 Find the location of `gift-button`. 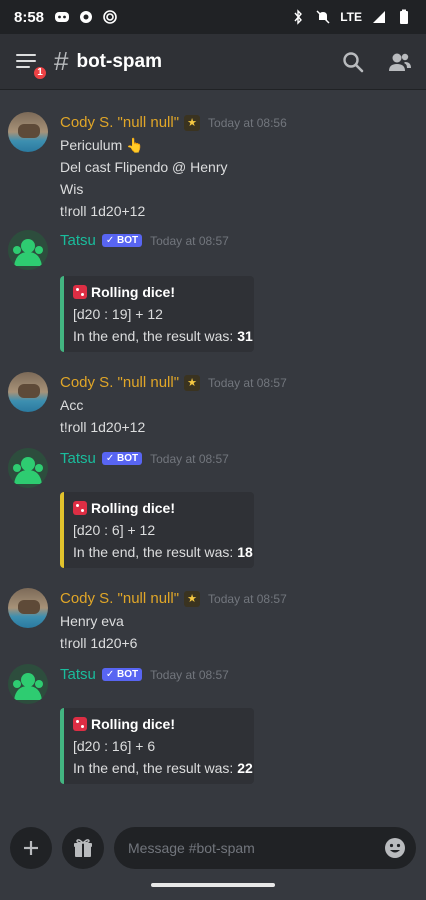

gift-button is located at coordinates (83, 848).